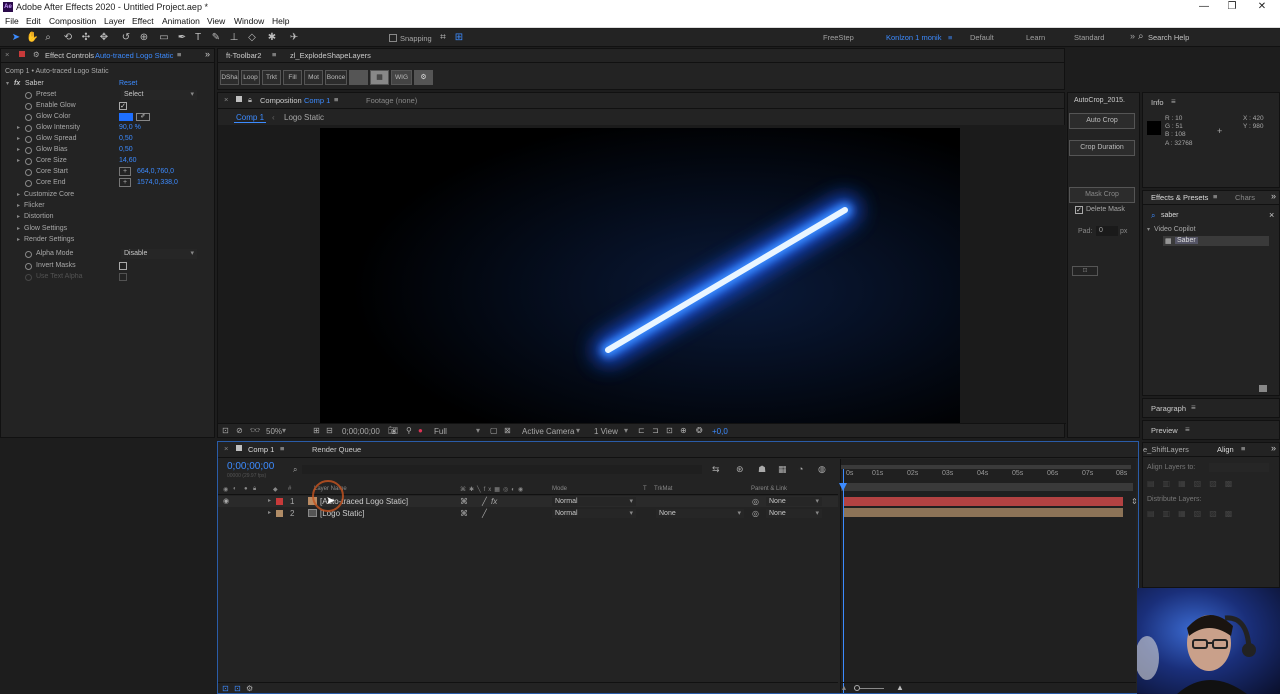 The image size is (1280, 694). Describe the element at coordinates (838, 37) in the screenshot. I see `workspace-freestep: FreeStep` at that location.